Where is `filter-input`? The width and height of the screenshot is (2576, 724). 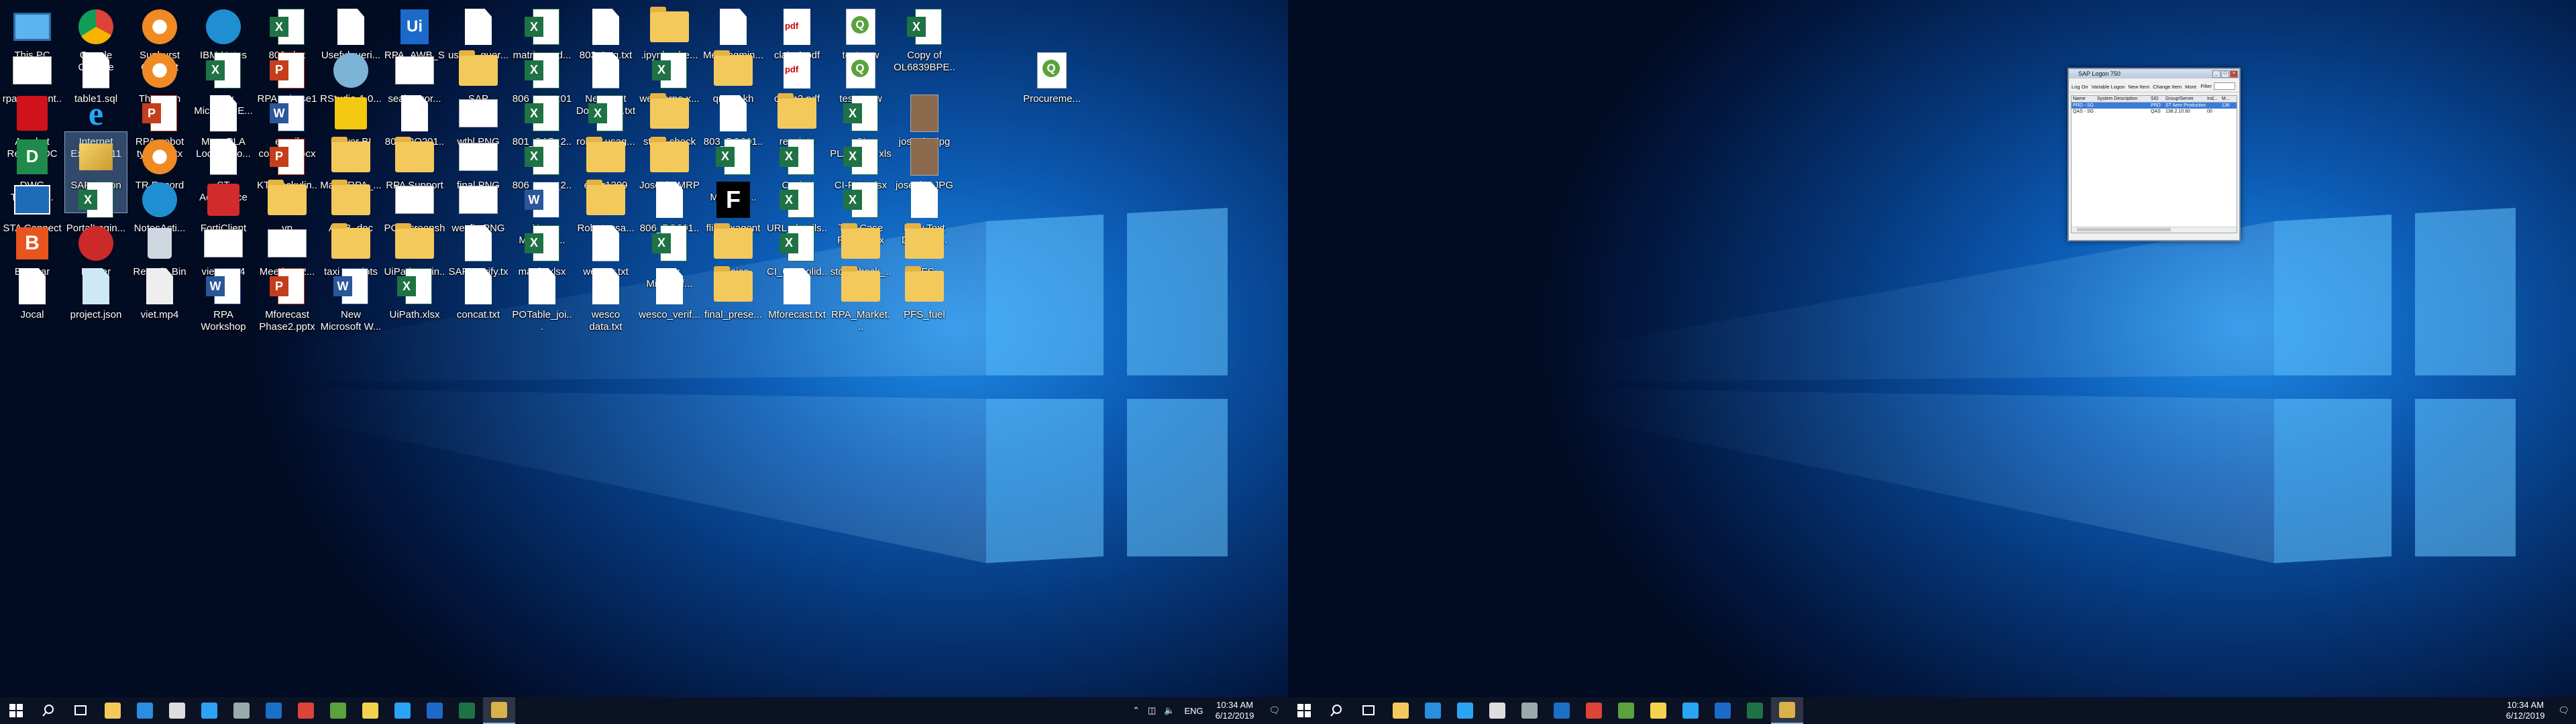
filter-input is located at coordinates (2224, 86).